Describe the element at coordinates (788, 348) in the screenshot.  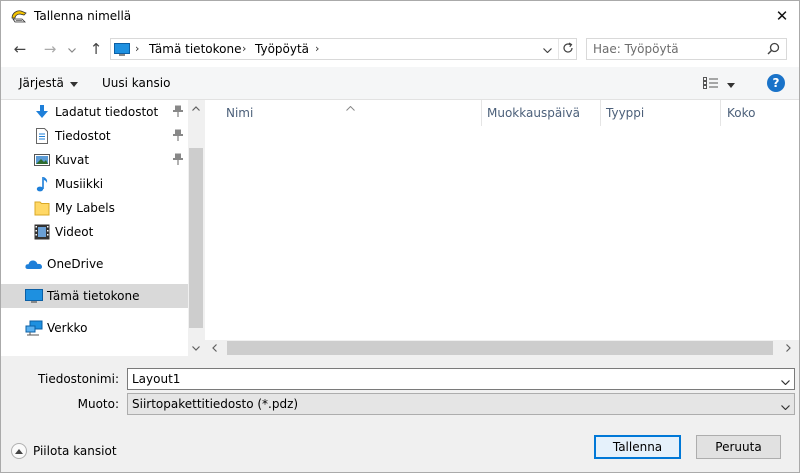
I see `scroll-right-icon` at that location.